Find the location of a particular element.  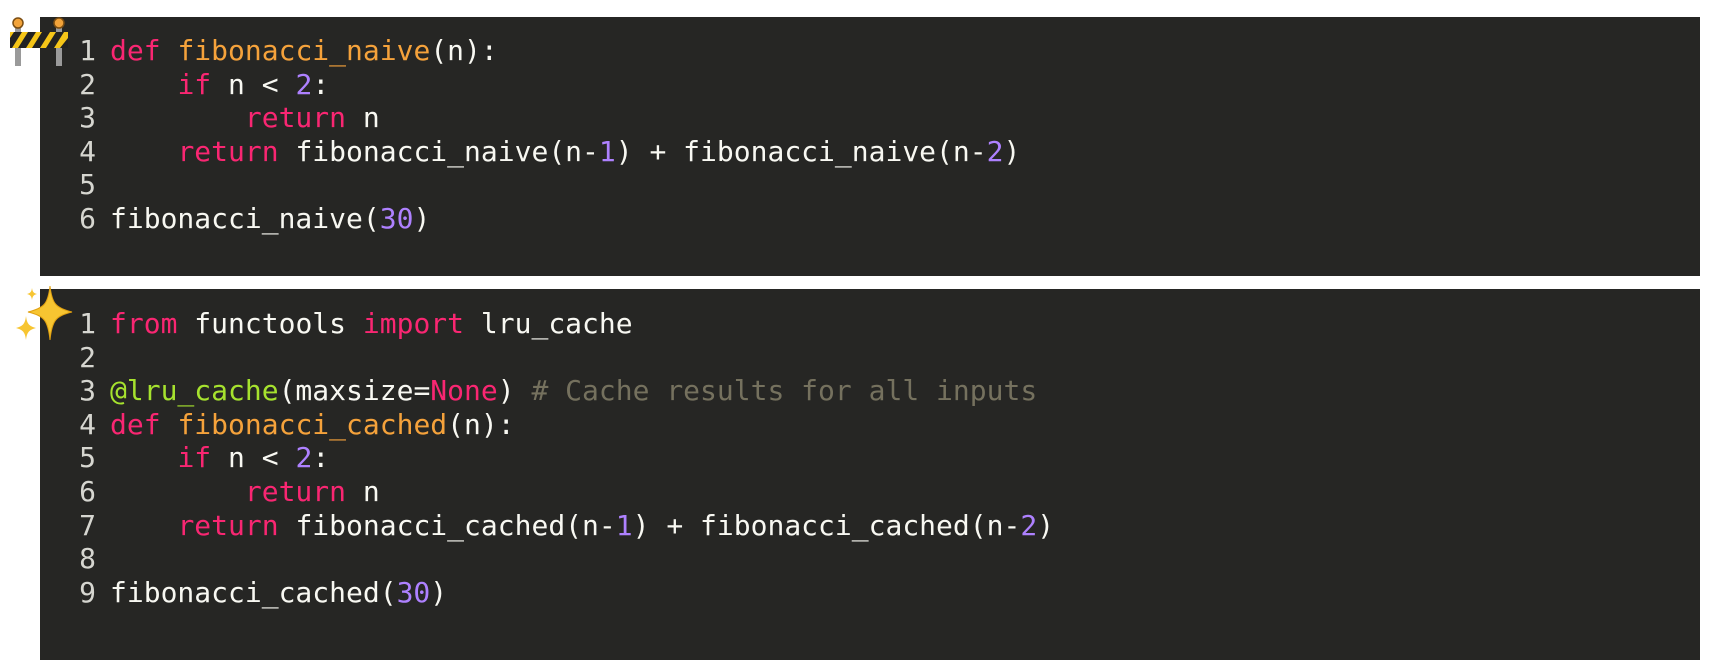

code-line: 2 if n < 2: is located at coordinates (184, 85).